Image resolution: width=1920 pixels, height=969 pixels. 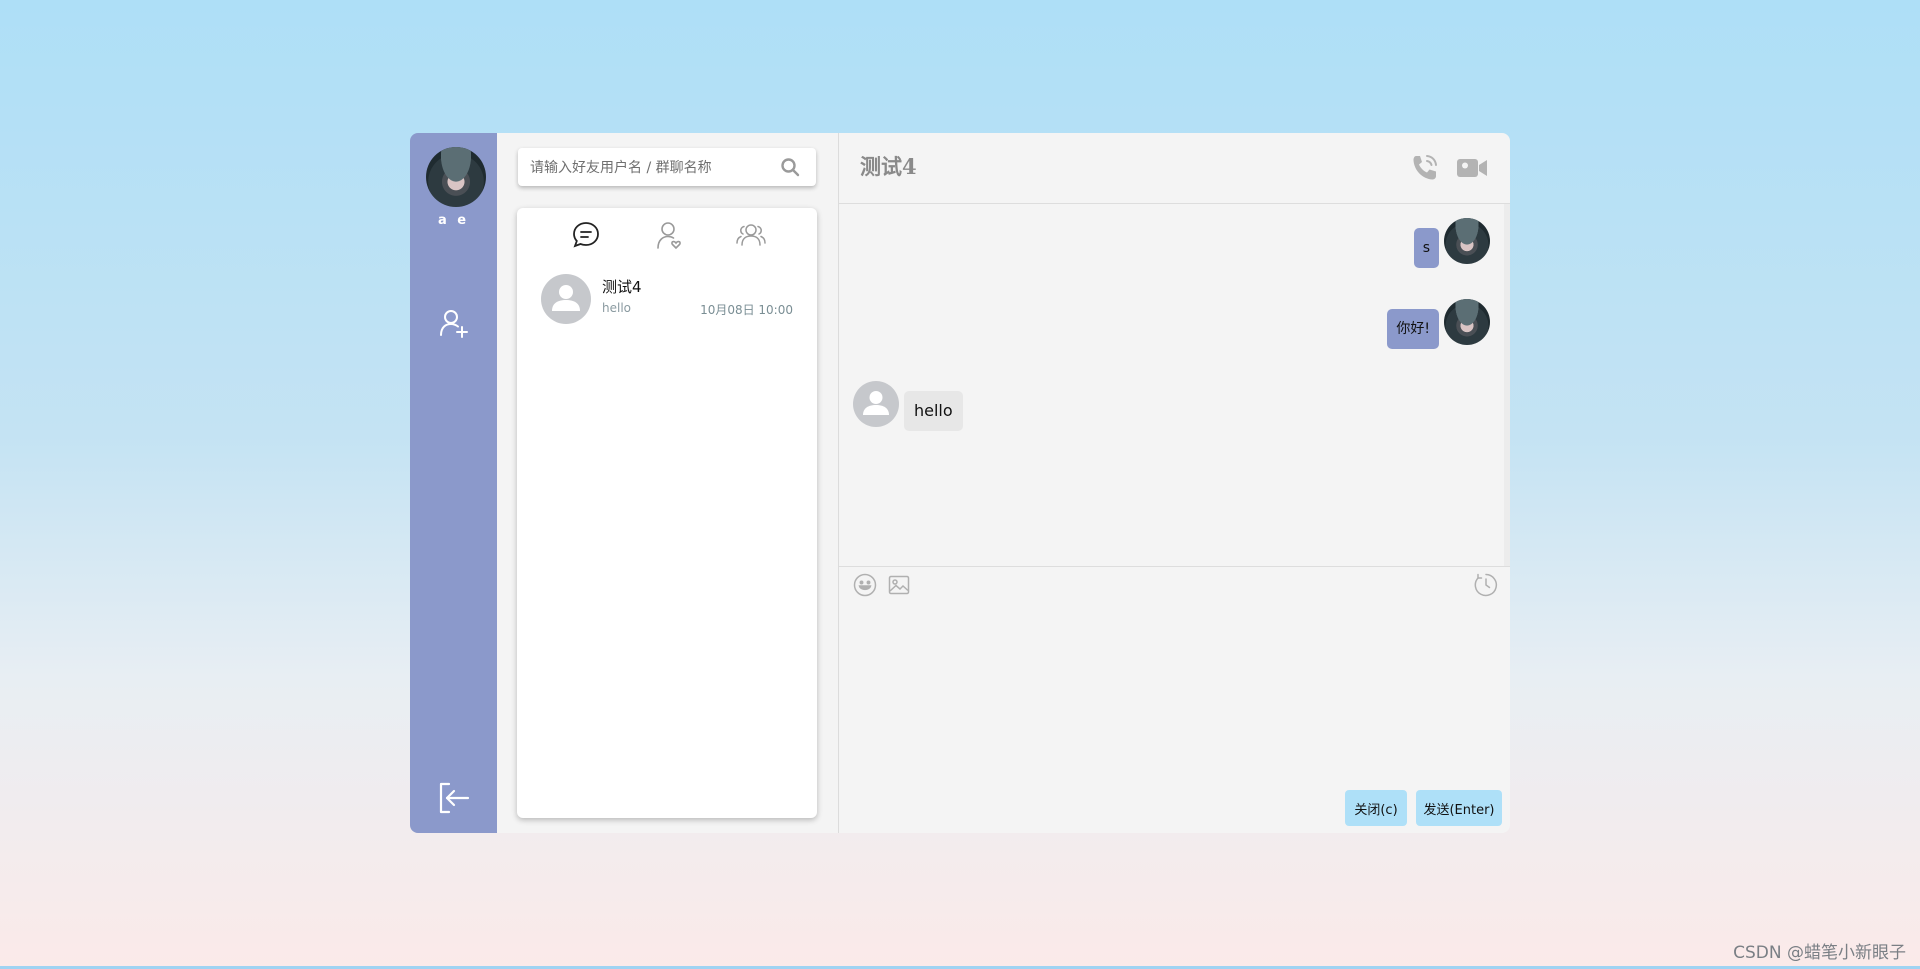 What do you see at coordinates (1426, 248) in the screenshot?
I see `message-bubble: s` at bounding box center [1426, 248].